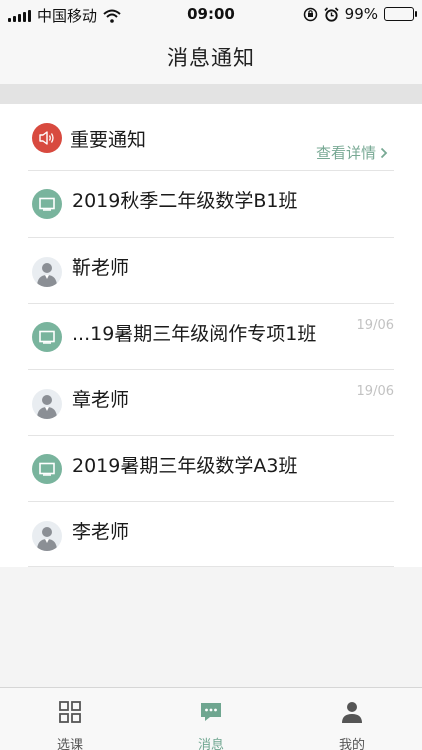  Describe the element at coordinates (185, 201) in the screenshot. I see `conversation-title: 2019秋季二年级数学B1班` at that location.